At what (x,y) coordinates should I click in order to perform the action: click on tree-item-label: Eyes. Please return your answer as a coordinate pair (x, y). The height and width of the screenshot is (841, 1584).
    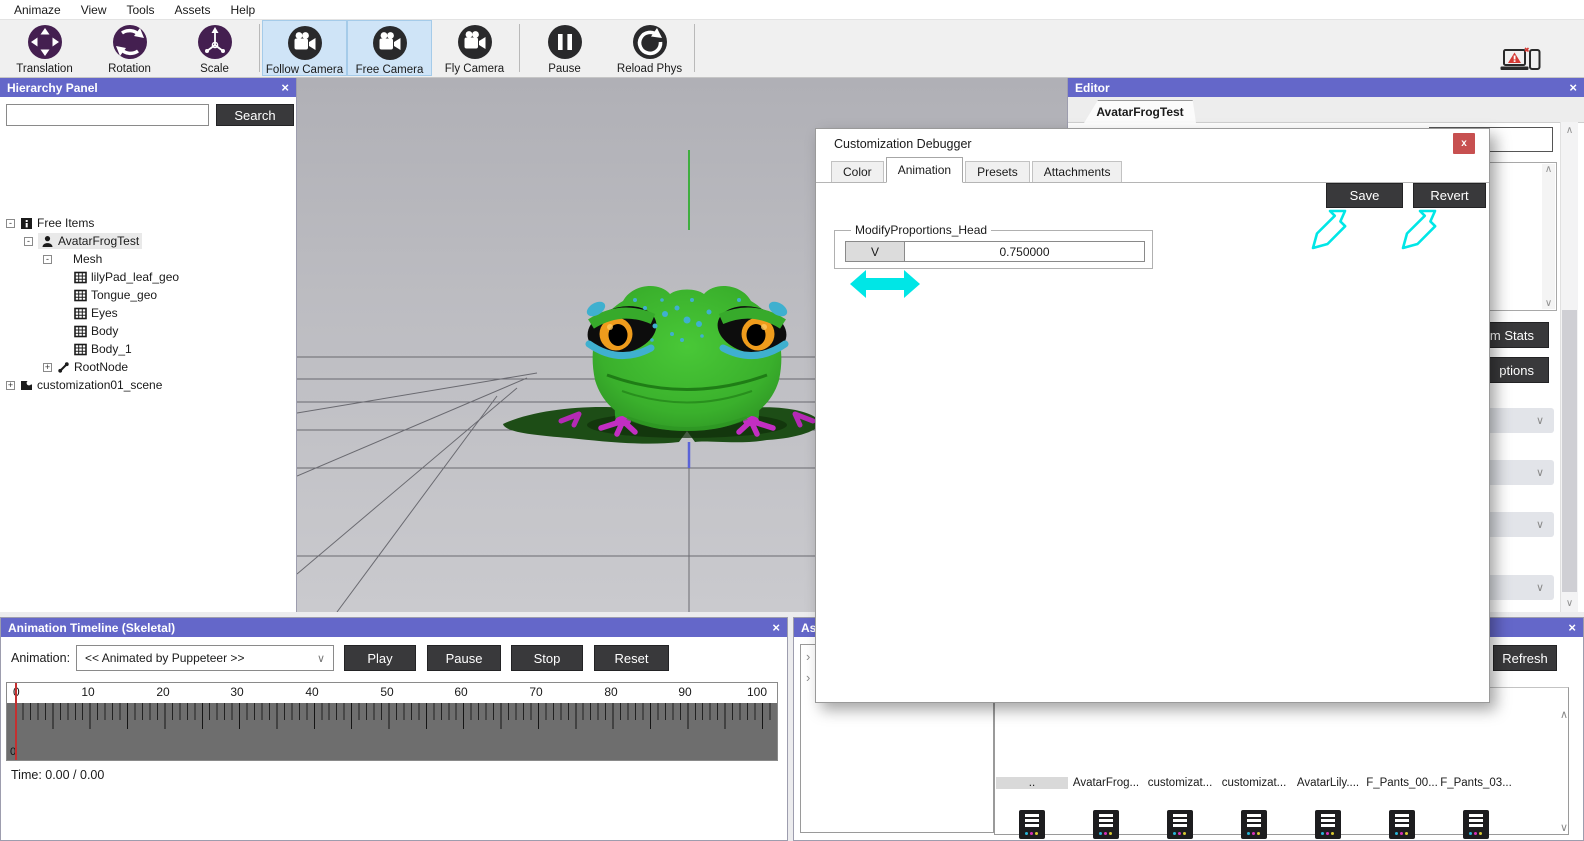
    Looking at the image, I should click on (104, 313).